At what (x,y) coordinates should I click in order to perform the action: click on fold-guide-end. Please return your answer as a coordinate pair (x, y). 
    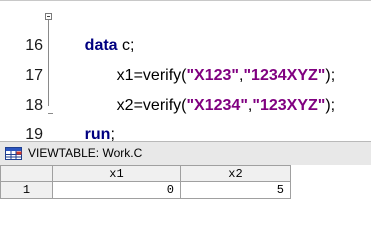
    Looking at the image, I should click on (50, 113).